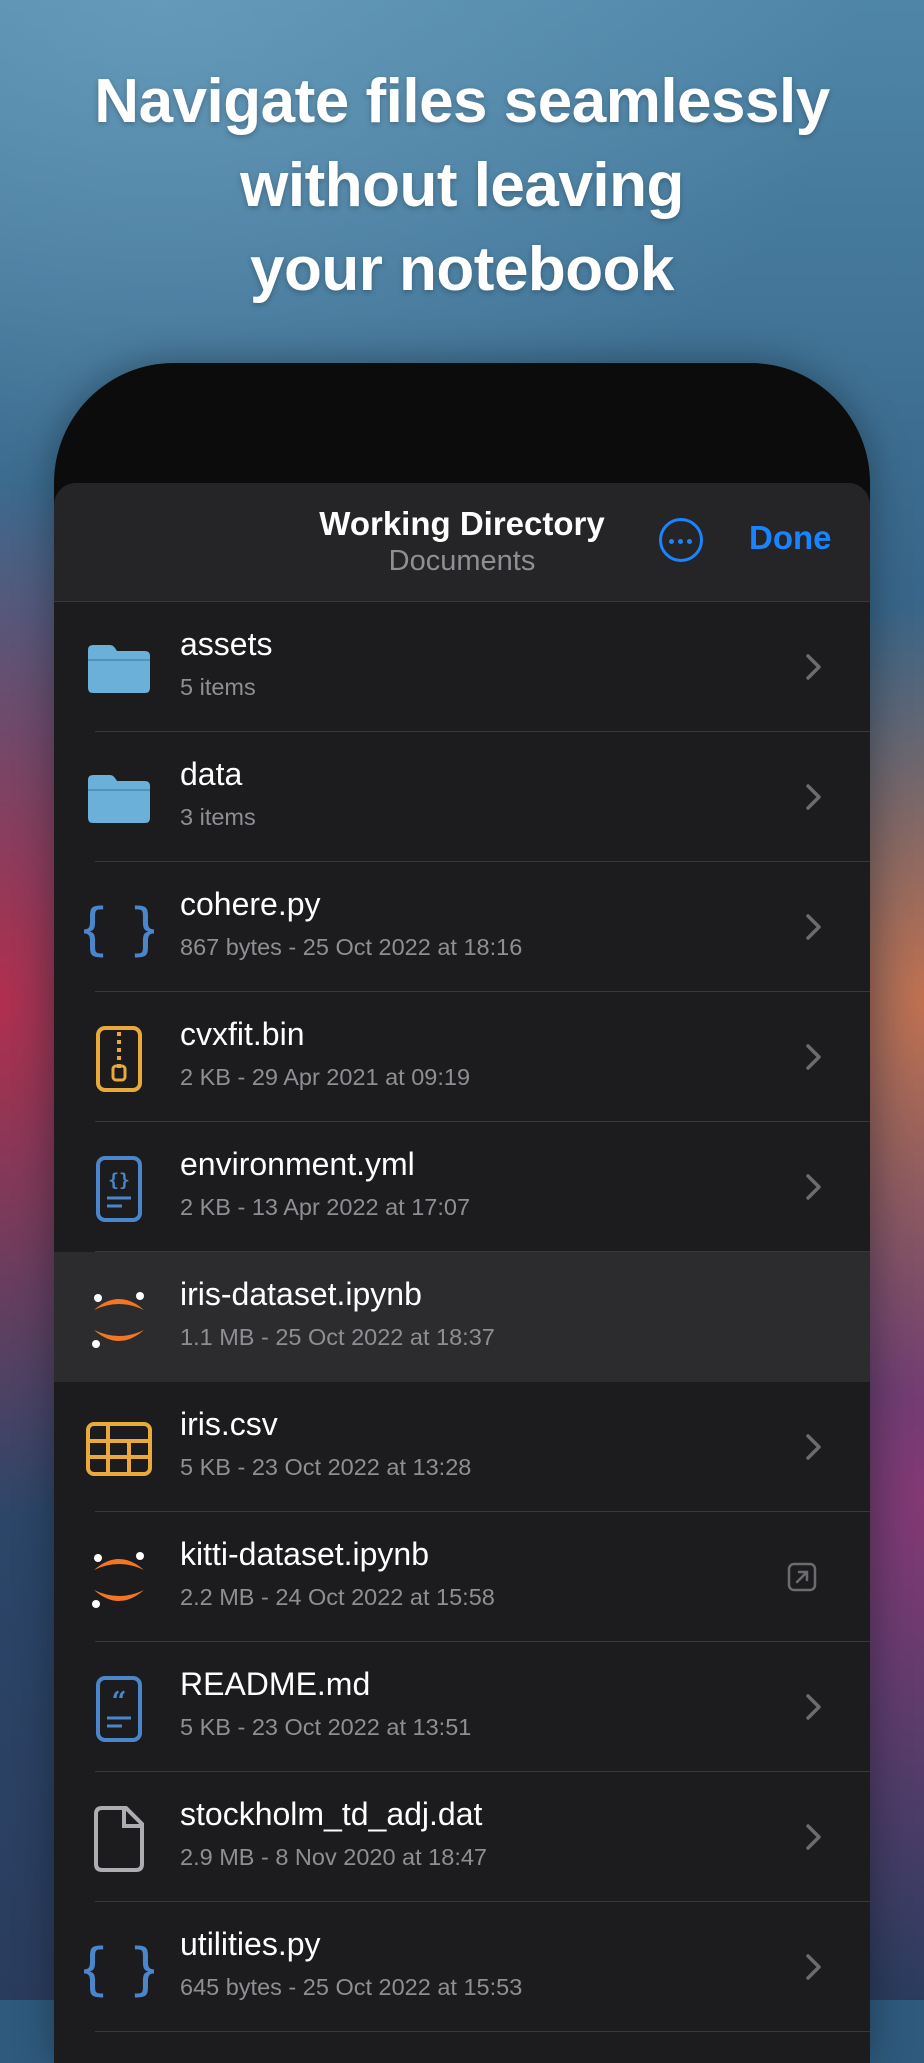  I want to click on file-name: cohere.py, so click(250, 904).